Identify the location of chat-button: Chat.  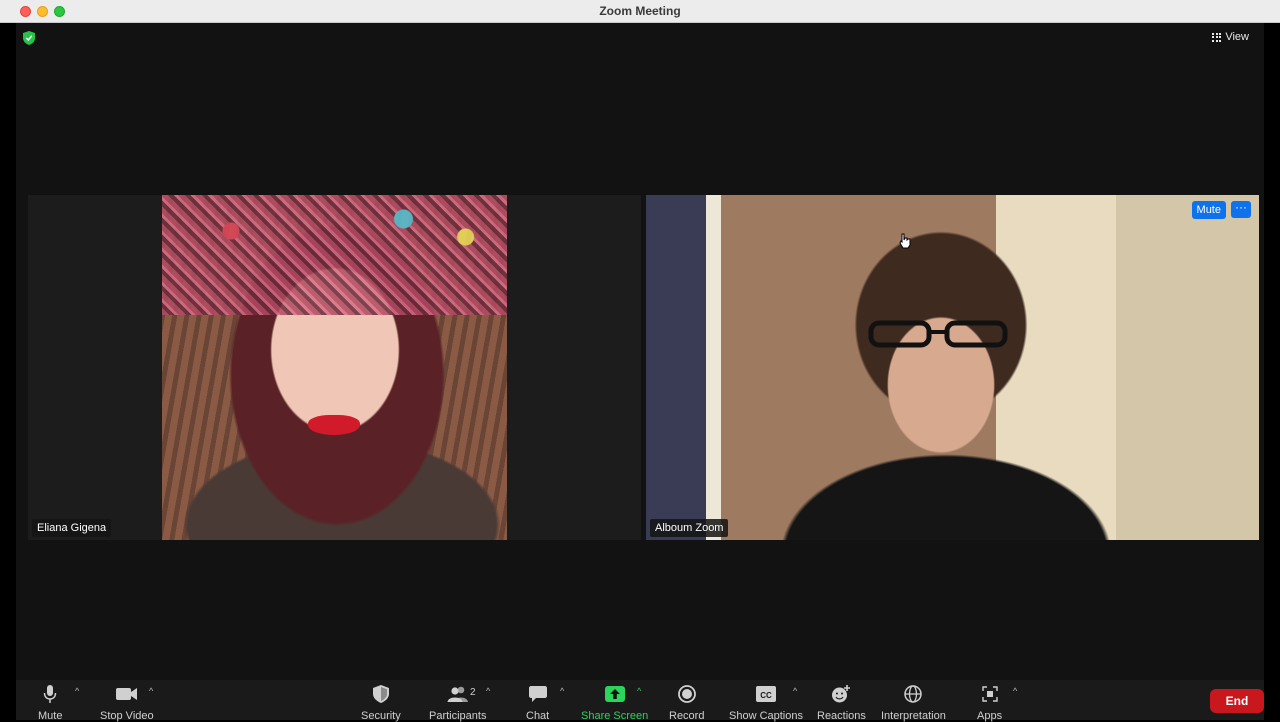
(537, 702).